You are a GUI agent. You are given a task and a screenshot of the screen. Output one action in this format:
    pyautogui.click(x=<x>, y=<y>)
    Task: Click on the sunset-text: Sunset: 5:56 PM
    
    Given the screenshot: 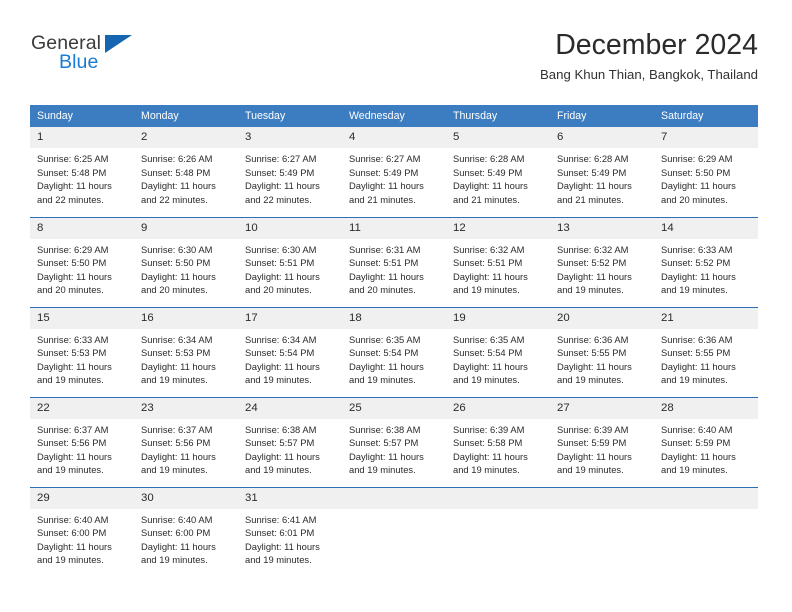 What is the action you would take?
    pyautogui.click(x=72, y=443)
    